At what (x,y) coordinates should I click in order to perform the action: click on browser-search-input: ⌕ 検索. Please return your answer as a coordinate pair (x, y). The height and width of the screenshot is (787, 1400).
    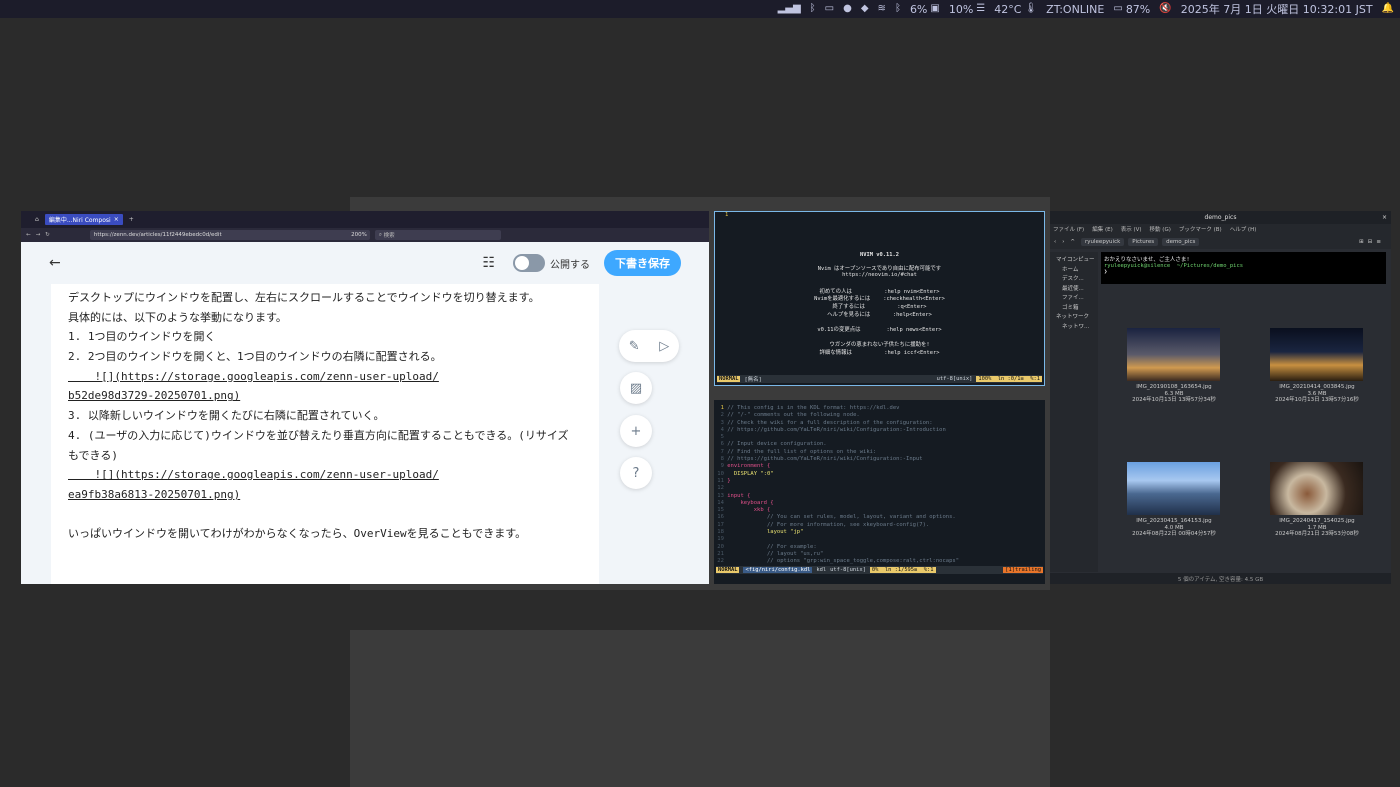
    Looking at the image, I should click on (437, 235).